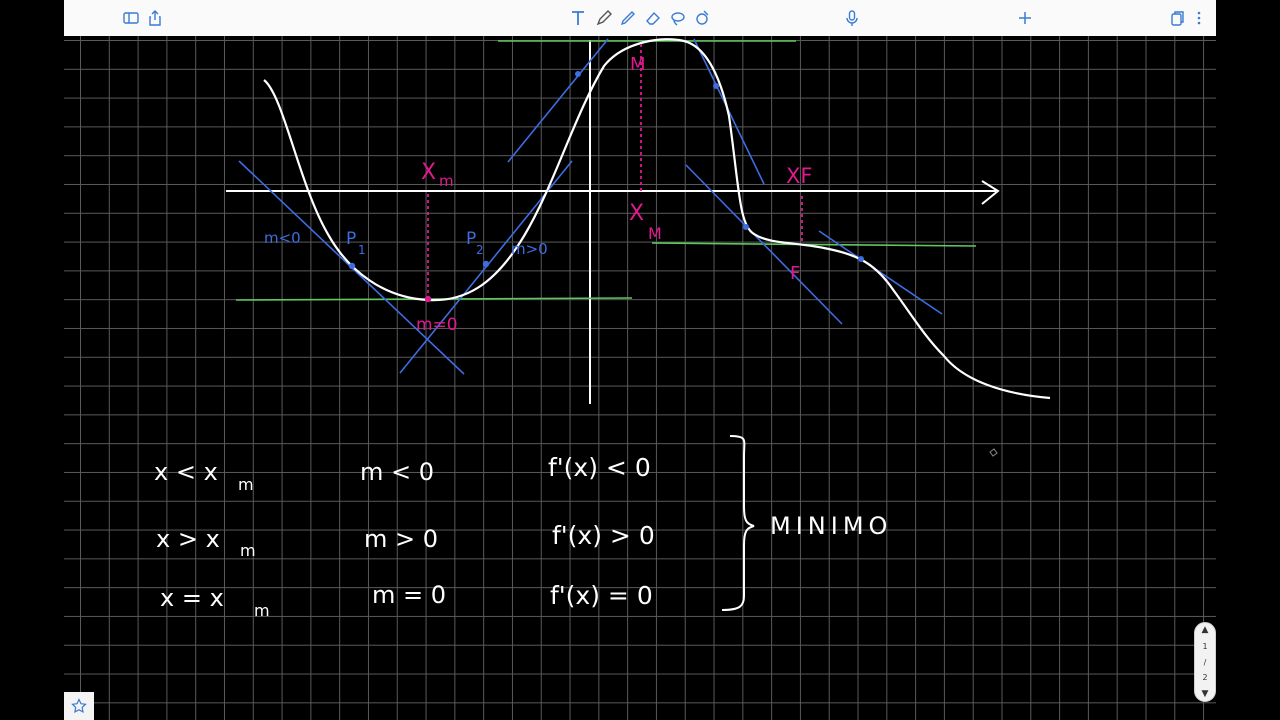 This screenshot has height=720, width=1280. I want to click on shapes-icon, so click(702, 18).